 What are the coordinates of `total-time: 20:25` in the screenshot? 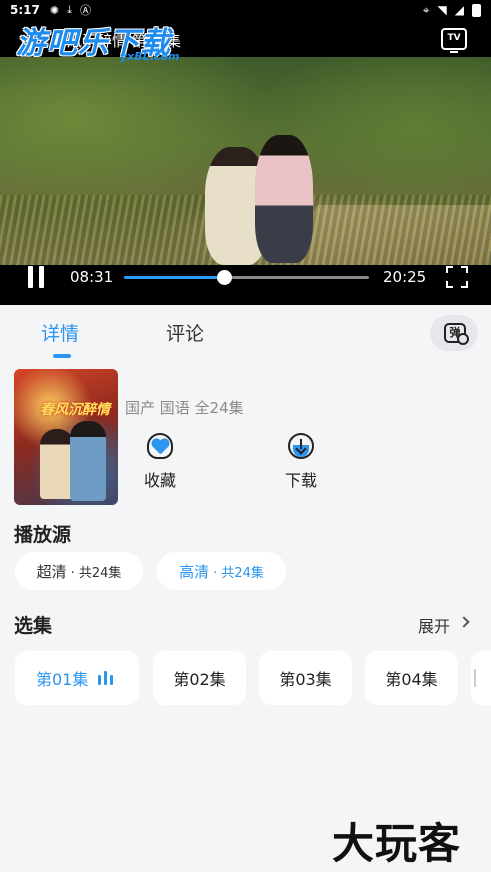 It's located at (405, 277).